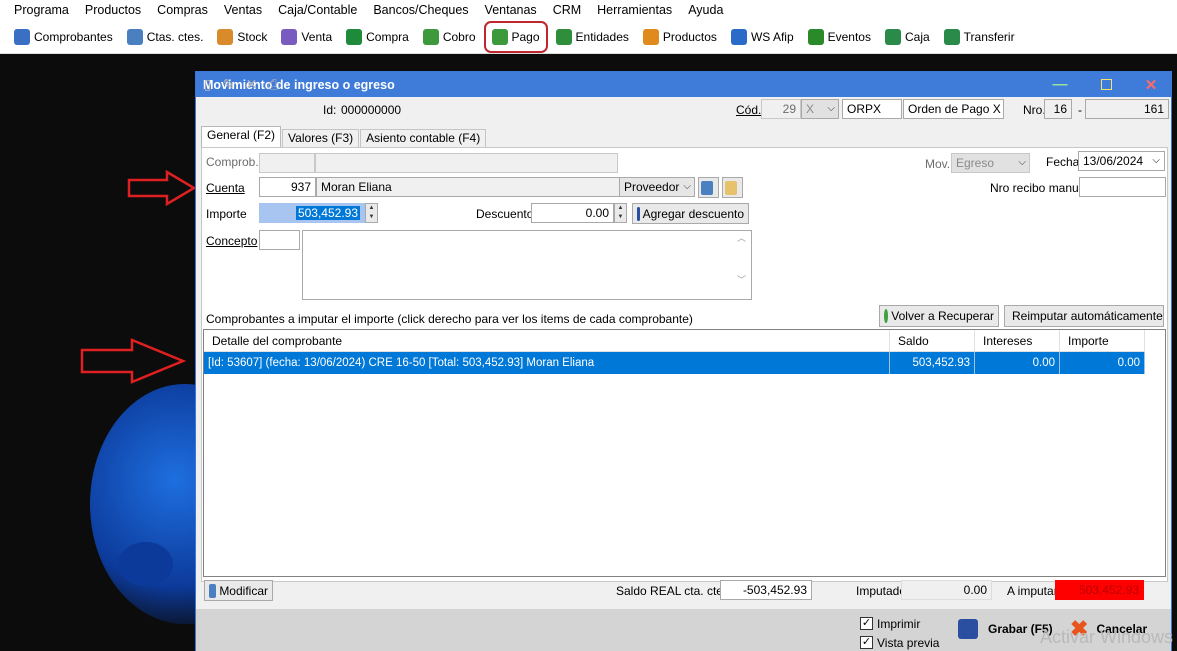 This screenshot has width=1177, height=651. What do you see at coordinates (705, 10) in the screenshot?
I see `menu-ayuda: Ayuda` at bounding box center [705, 10].